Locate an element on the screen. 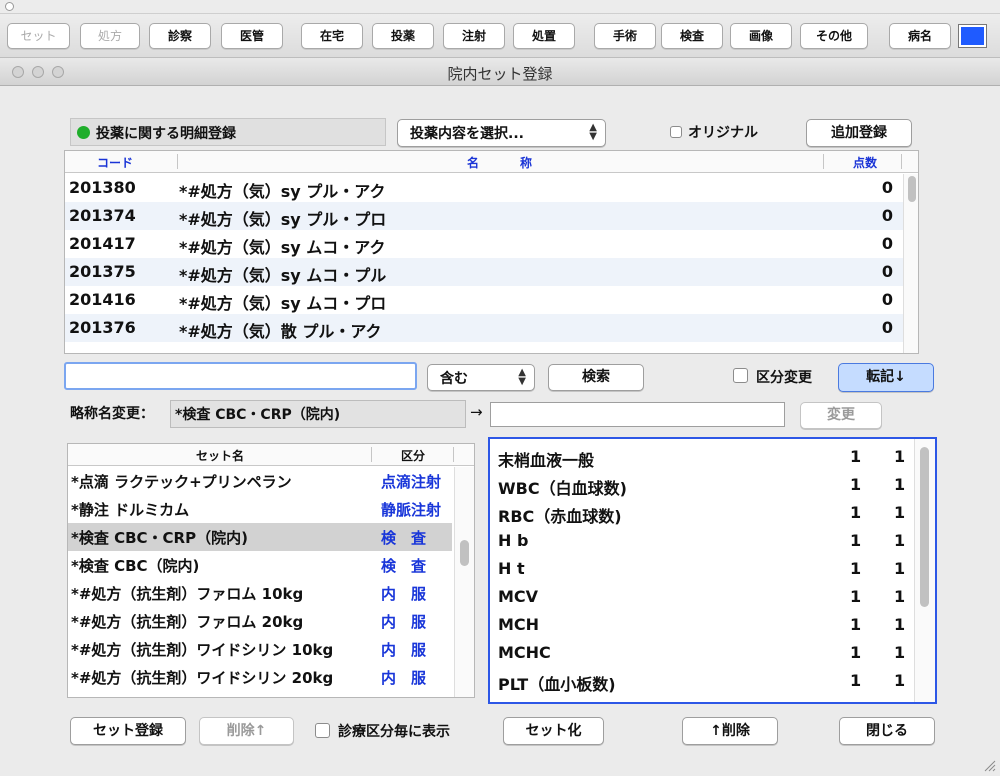  set-name: *#処方（抗生剤）ワイドシリン 20kg is located at coordinates (202, 678).